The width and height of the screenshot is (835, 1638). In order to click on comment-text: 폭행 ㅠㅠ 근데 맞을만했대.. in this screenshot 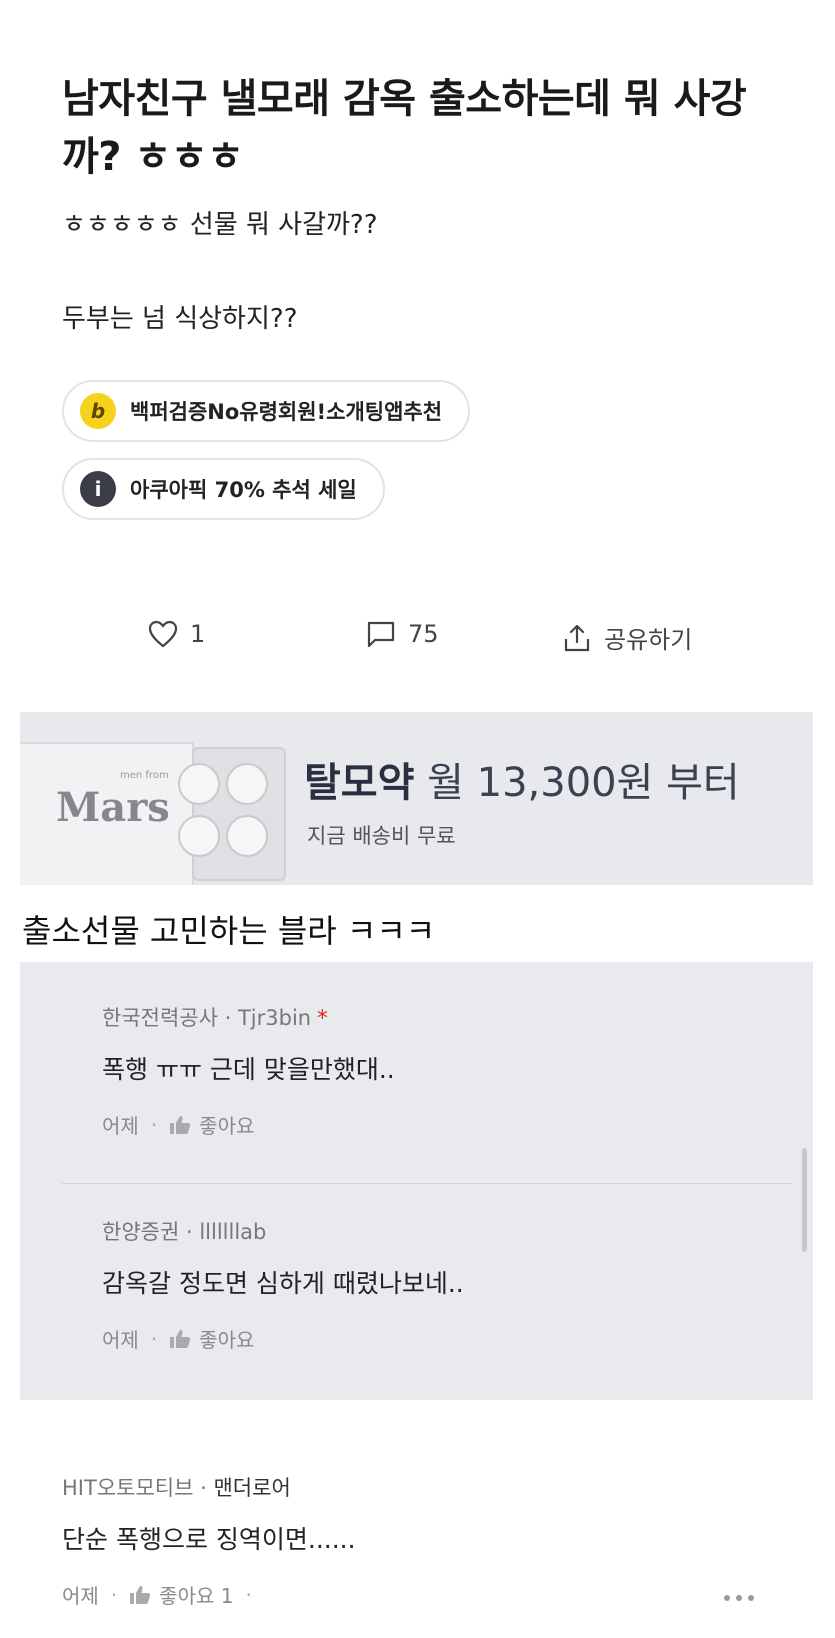, I will do `click(248, 1069)`.